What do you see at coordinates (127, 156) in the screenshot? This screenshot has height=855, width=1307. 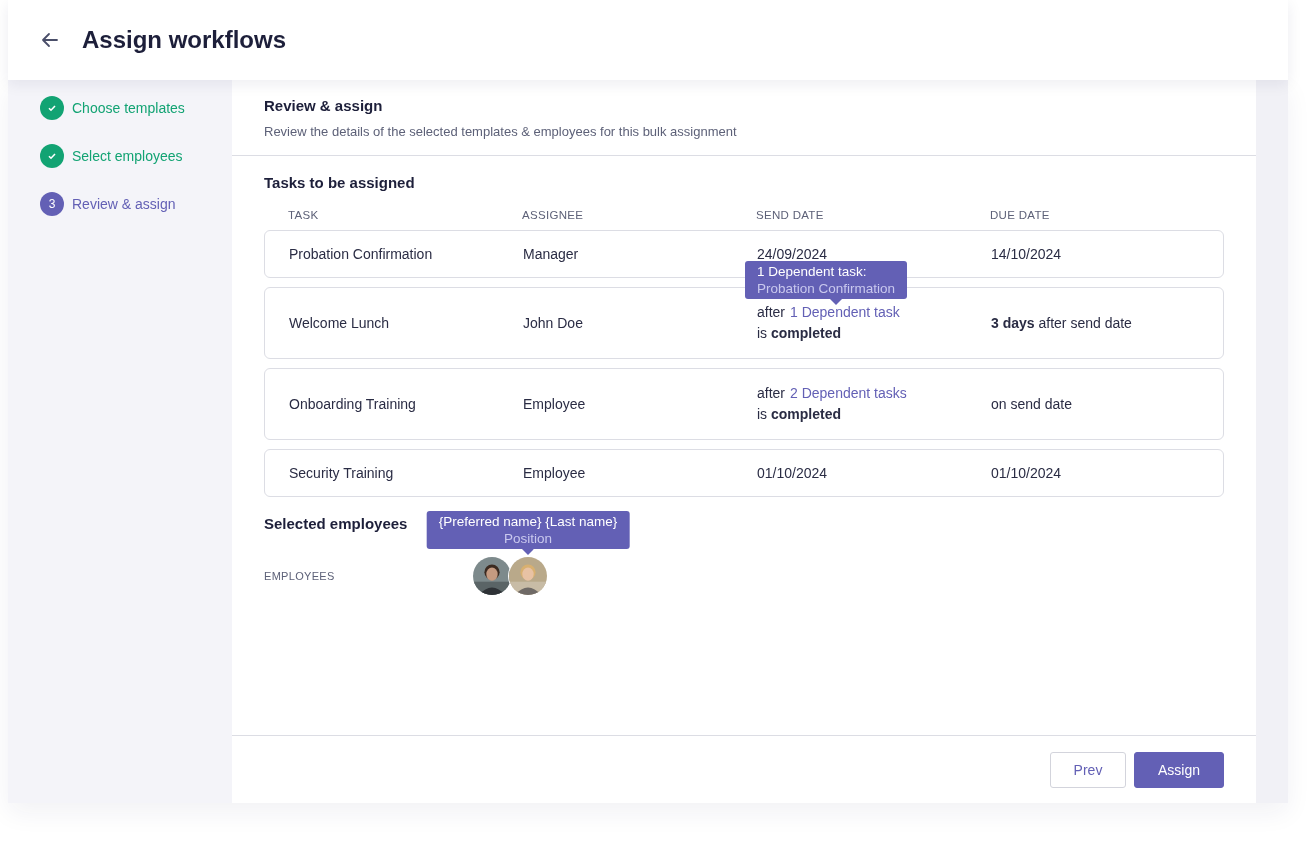 I see `step-label: Select employees` at bounding box center [127, 156].